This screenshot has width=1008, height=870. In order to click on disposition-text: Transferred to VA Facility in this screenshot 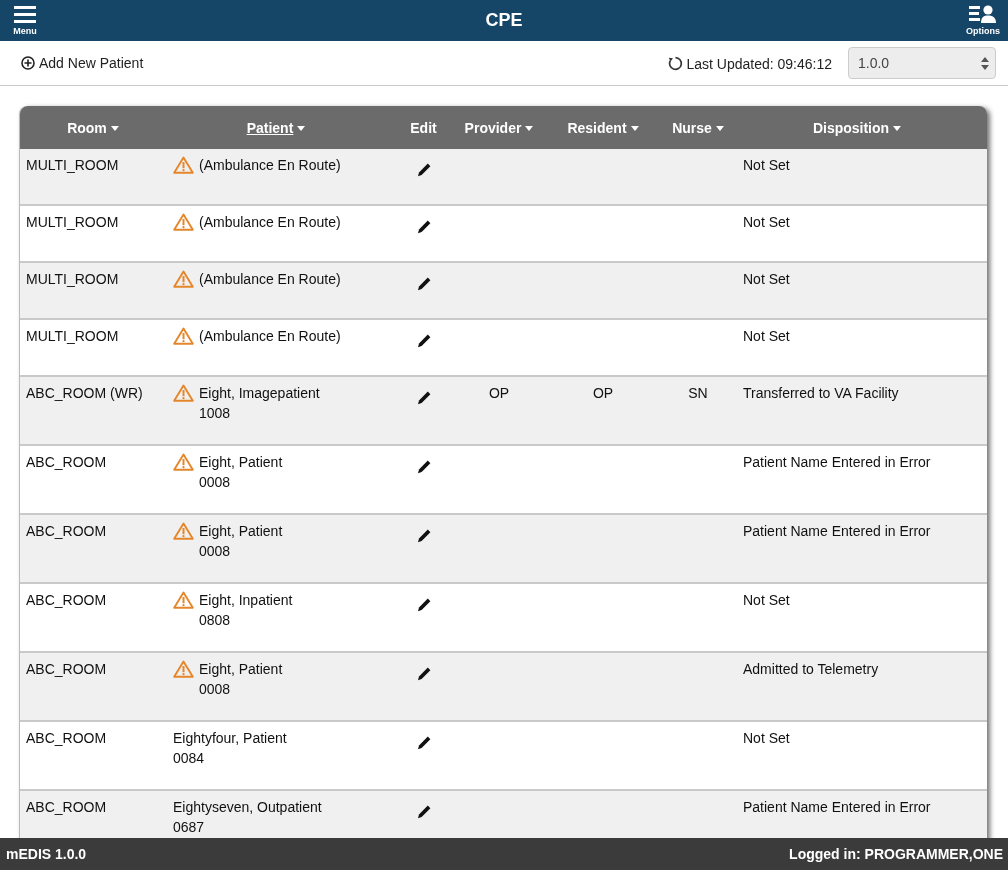, I will do `click(821, 393)`.